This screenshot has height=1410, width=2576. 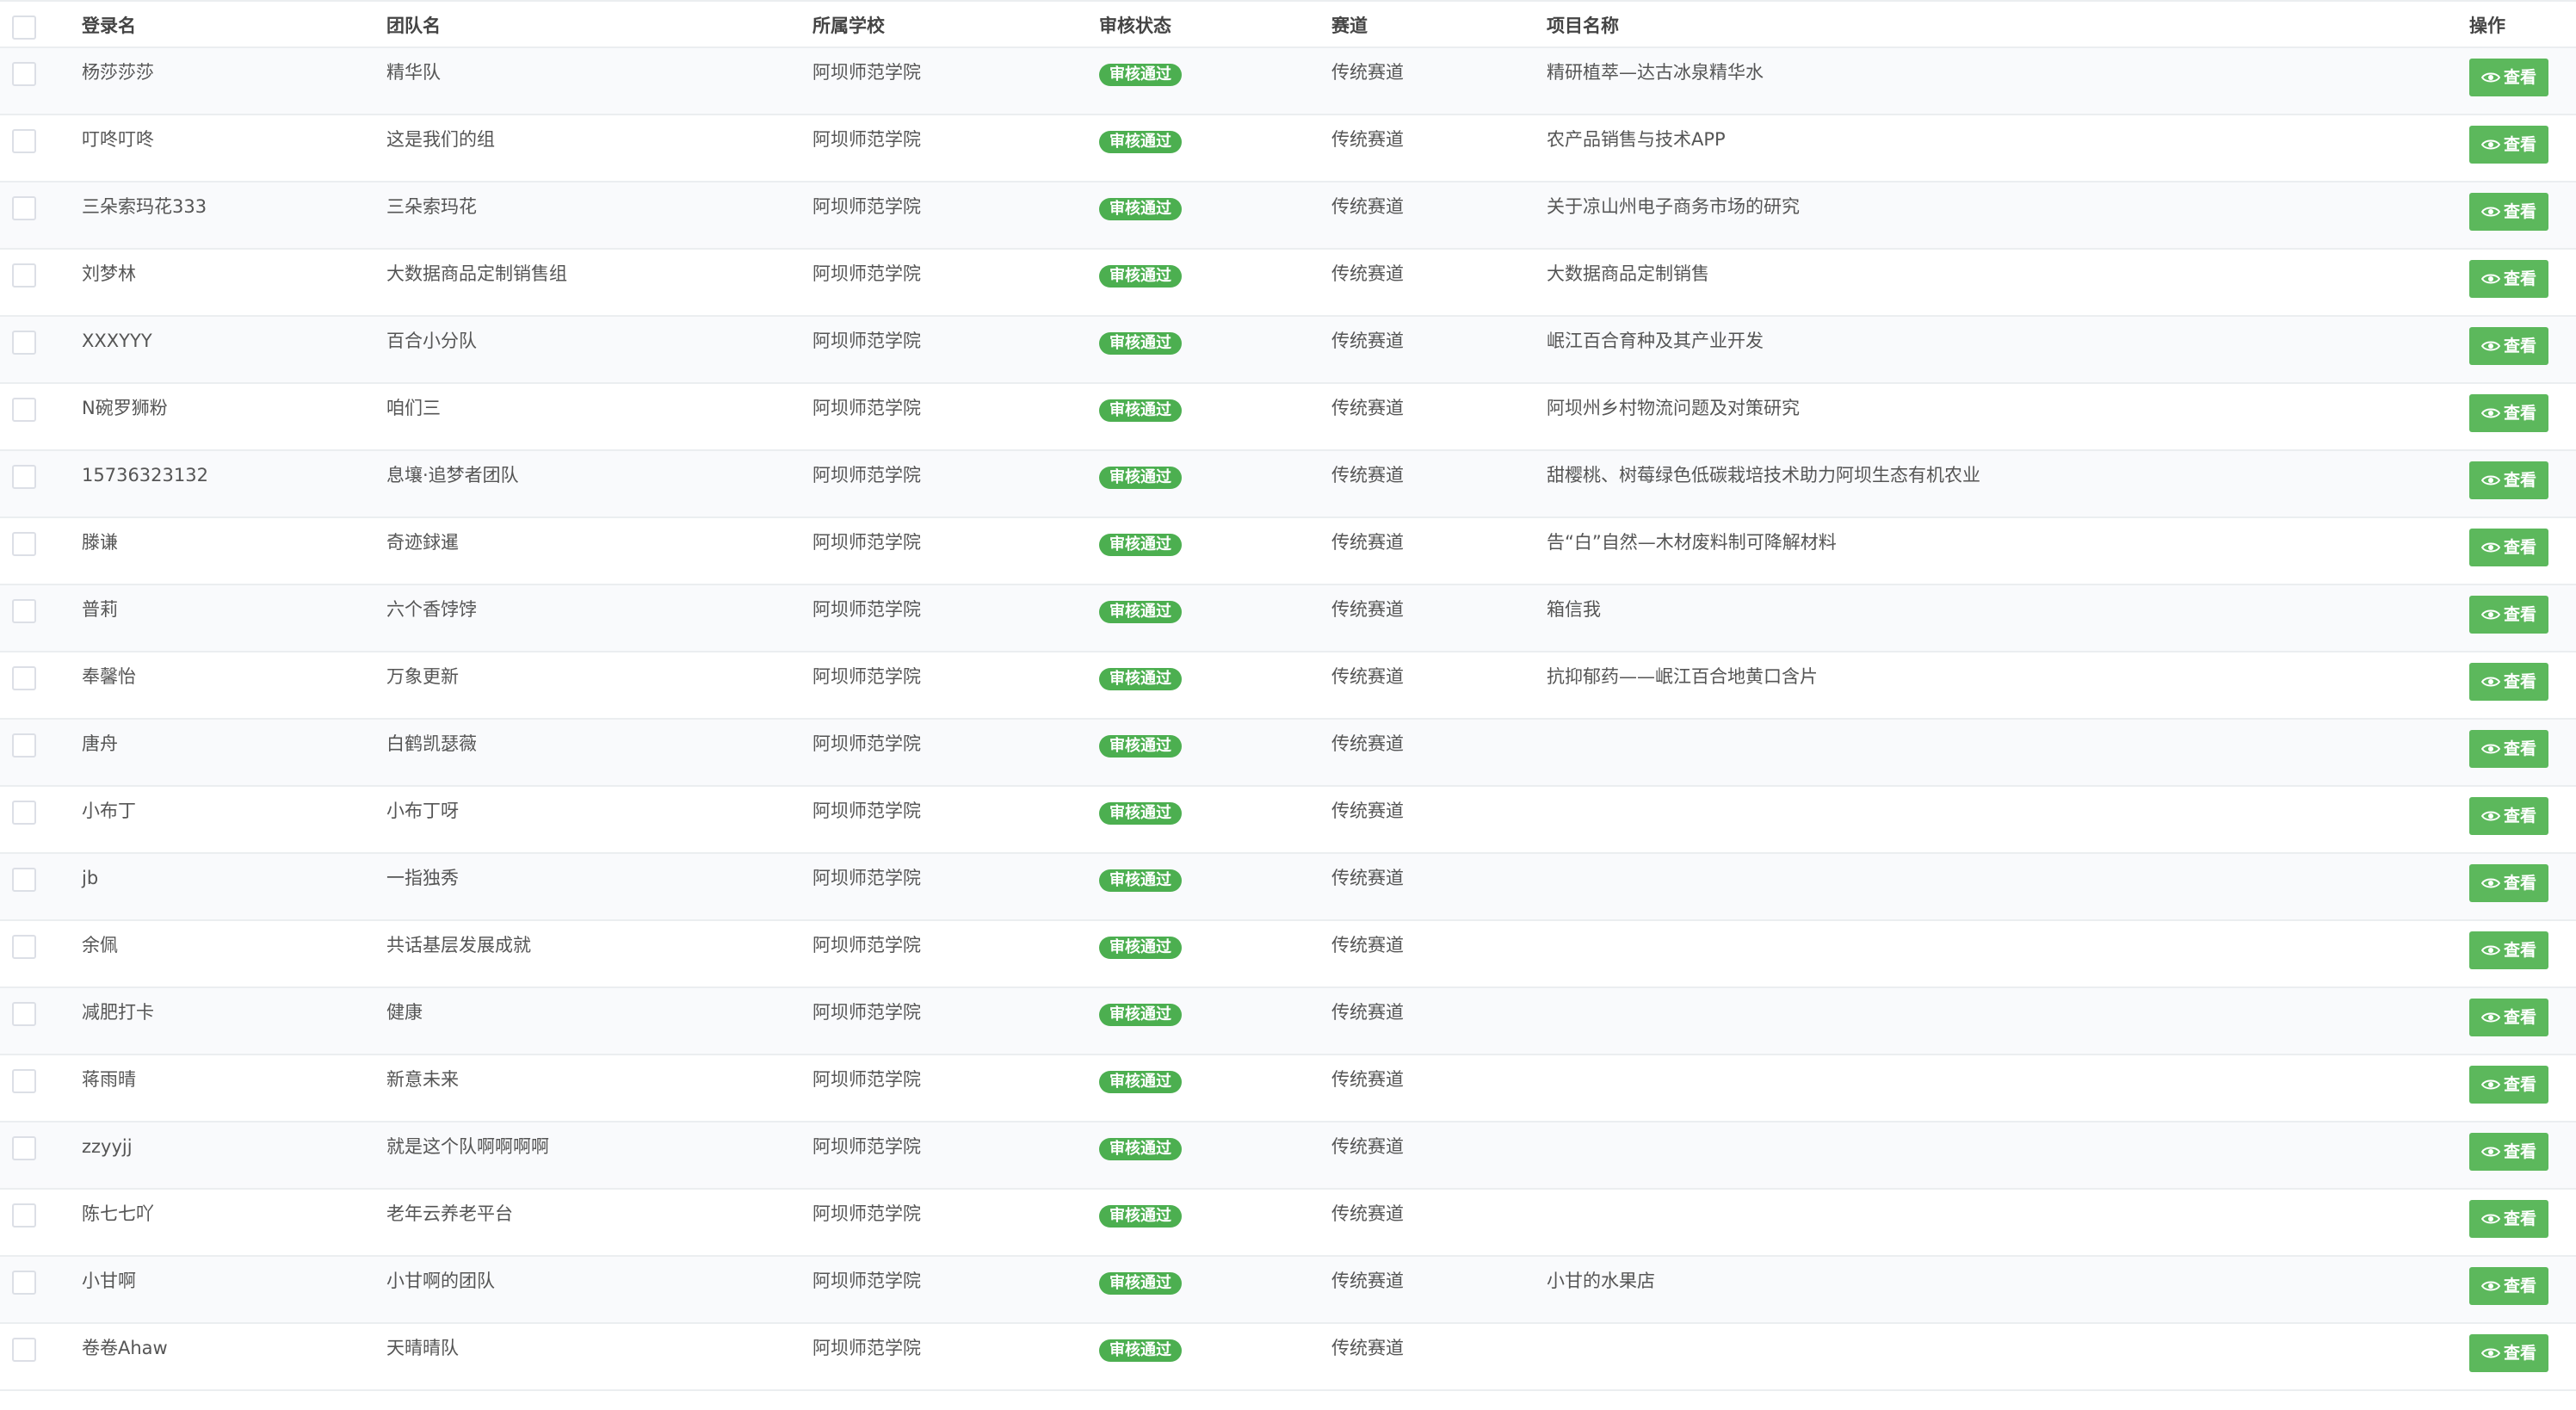 What do you see at coordinates (1655, 341) in the screenshot?
I see `cell-project: 岷江百合育种及其产业开发` at bounding box center [1655, 341].